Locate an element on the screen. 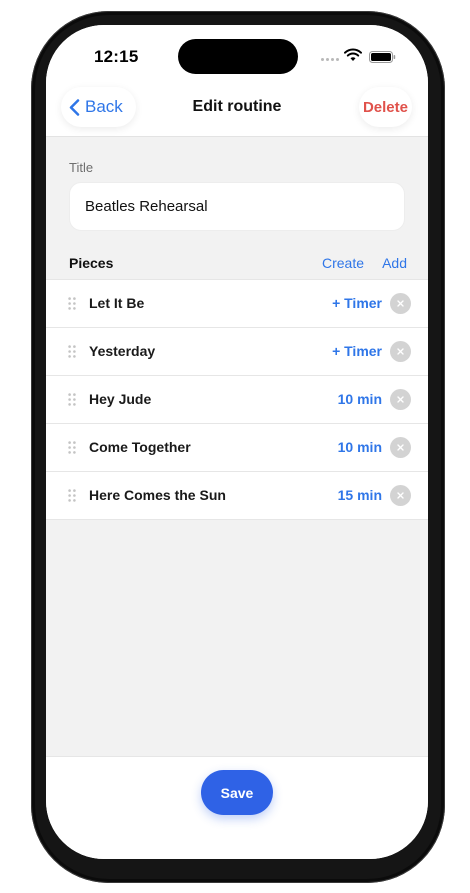 This screenshot has width=470, height=893. piece-timer-button: 15 min is located at coordinates (360, 495).